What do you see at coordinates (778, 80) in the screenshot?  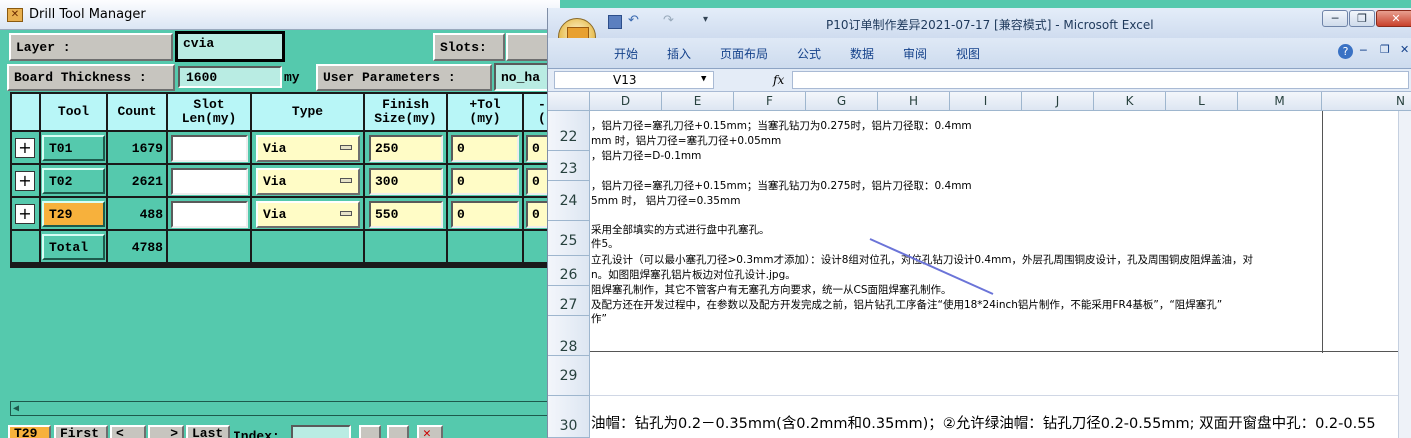 I see `fx-icon: fx` at bounding box center [778, 80].